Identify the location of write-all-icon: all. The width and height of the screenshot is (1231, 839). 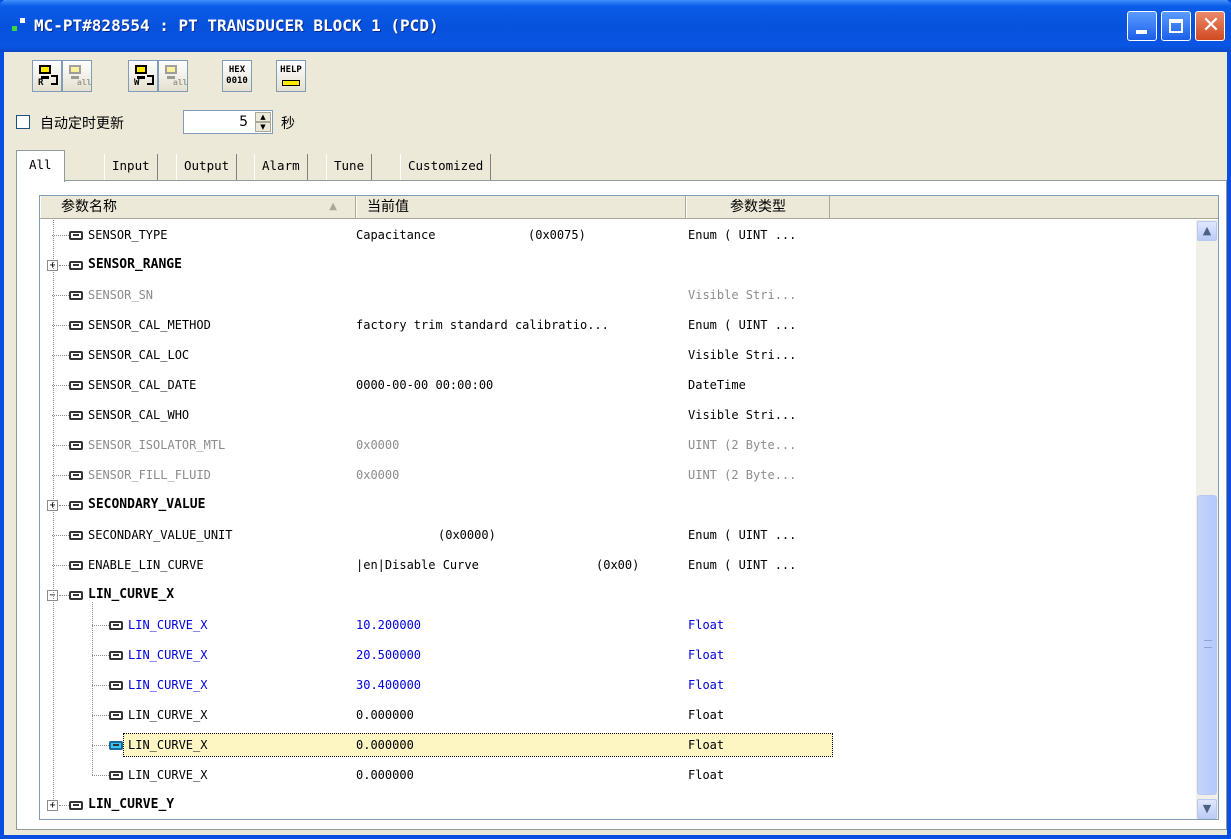
(175, 76).